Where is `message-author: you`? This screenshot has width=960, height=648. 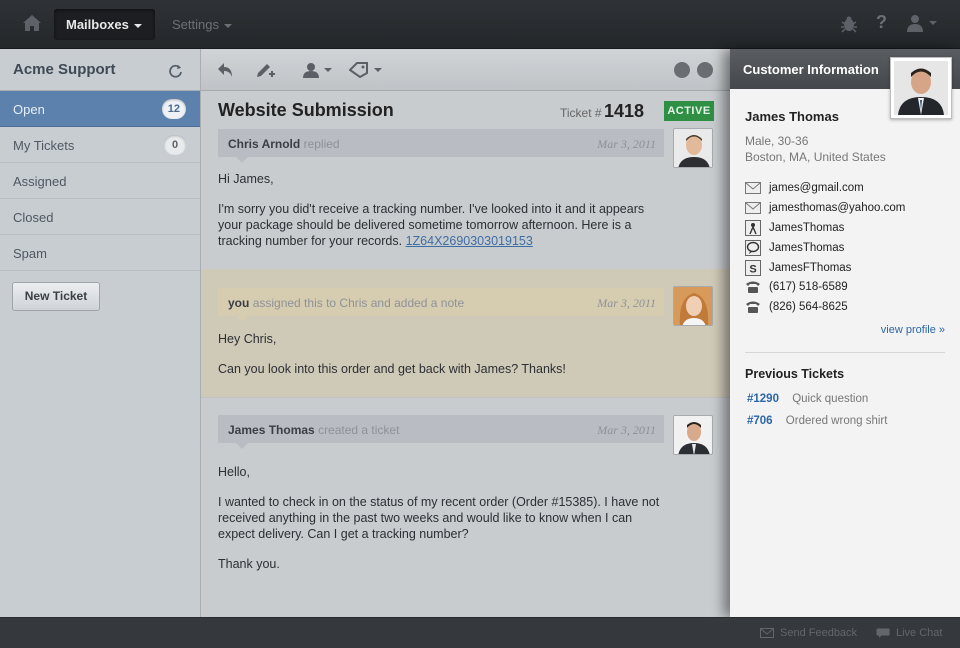 message-author: you is located at coordinates (239, 303).